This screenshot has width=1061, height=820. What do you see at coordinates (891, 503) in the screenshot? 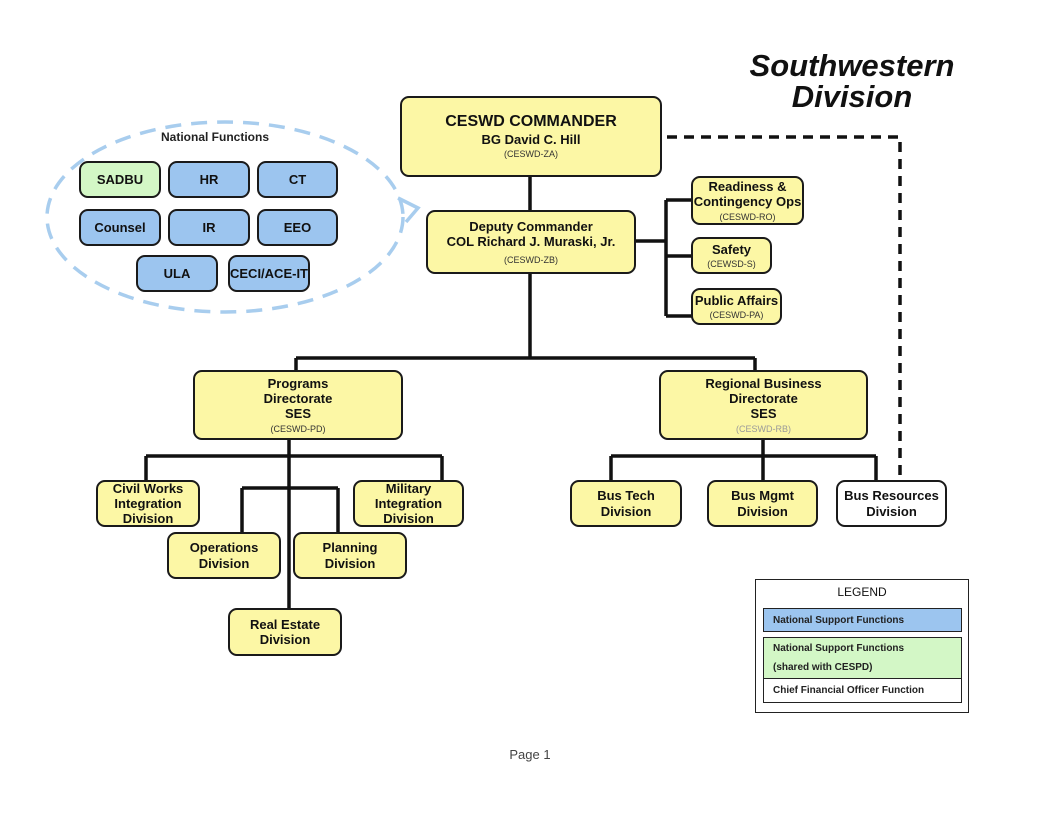
I see `bus-resources-division: Bus Resources Division` at bounding box center [891, 503].